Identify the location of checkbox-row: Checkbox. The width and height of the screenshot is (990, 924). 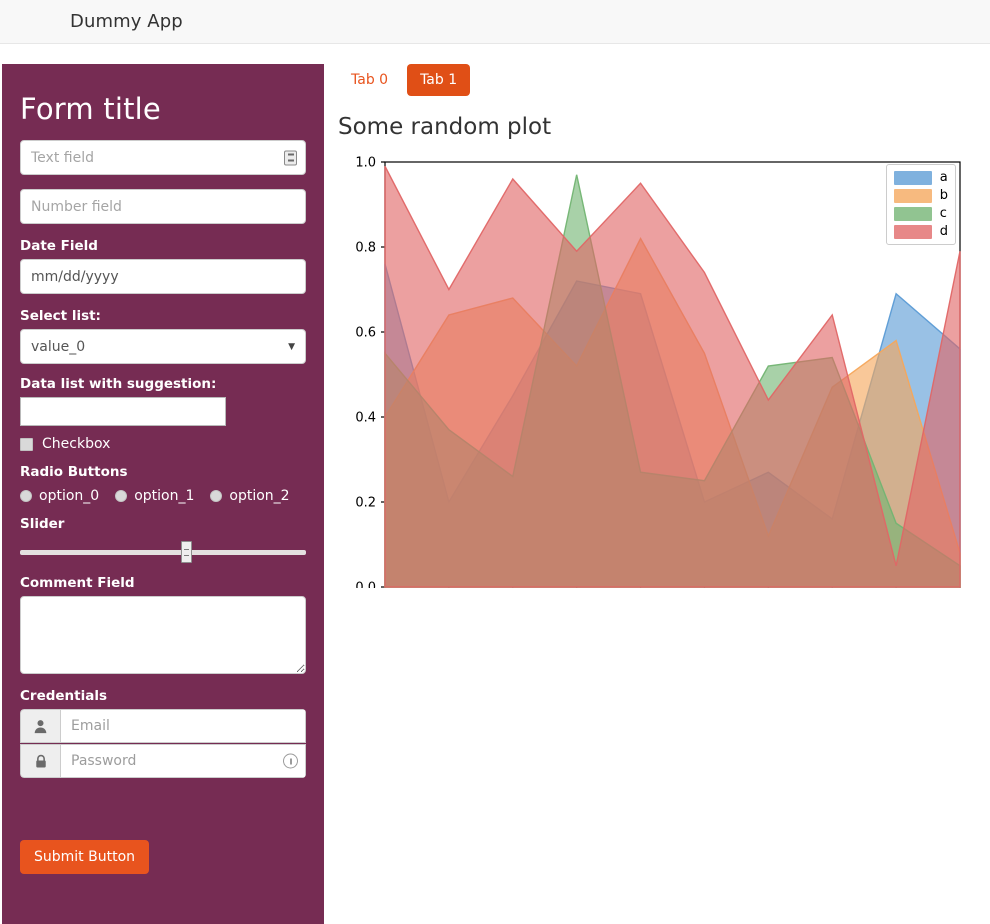
(163, 444).